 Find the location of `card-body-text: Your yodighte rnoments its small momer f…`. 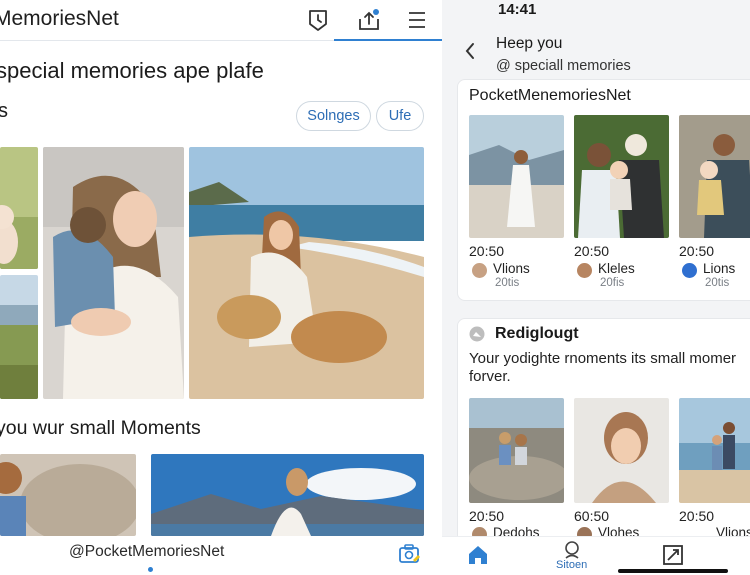

card-body-text: Your yodighte rnoments its small momer f… is located at coordinates (603, 367).